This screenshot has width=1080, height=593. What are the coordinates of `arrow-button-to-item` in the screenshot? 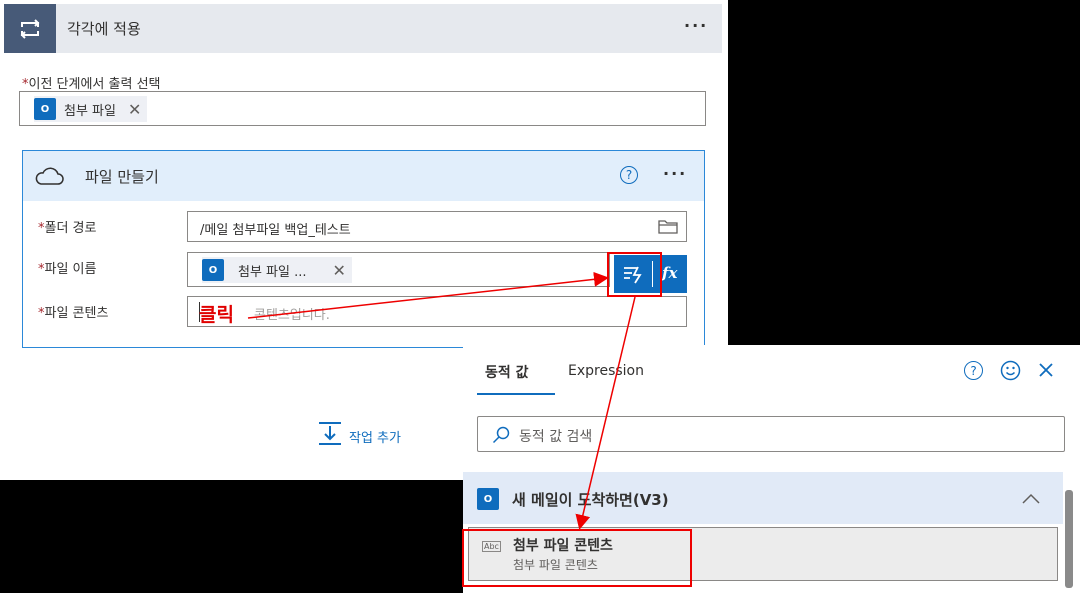 It's located at (605, 413).